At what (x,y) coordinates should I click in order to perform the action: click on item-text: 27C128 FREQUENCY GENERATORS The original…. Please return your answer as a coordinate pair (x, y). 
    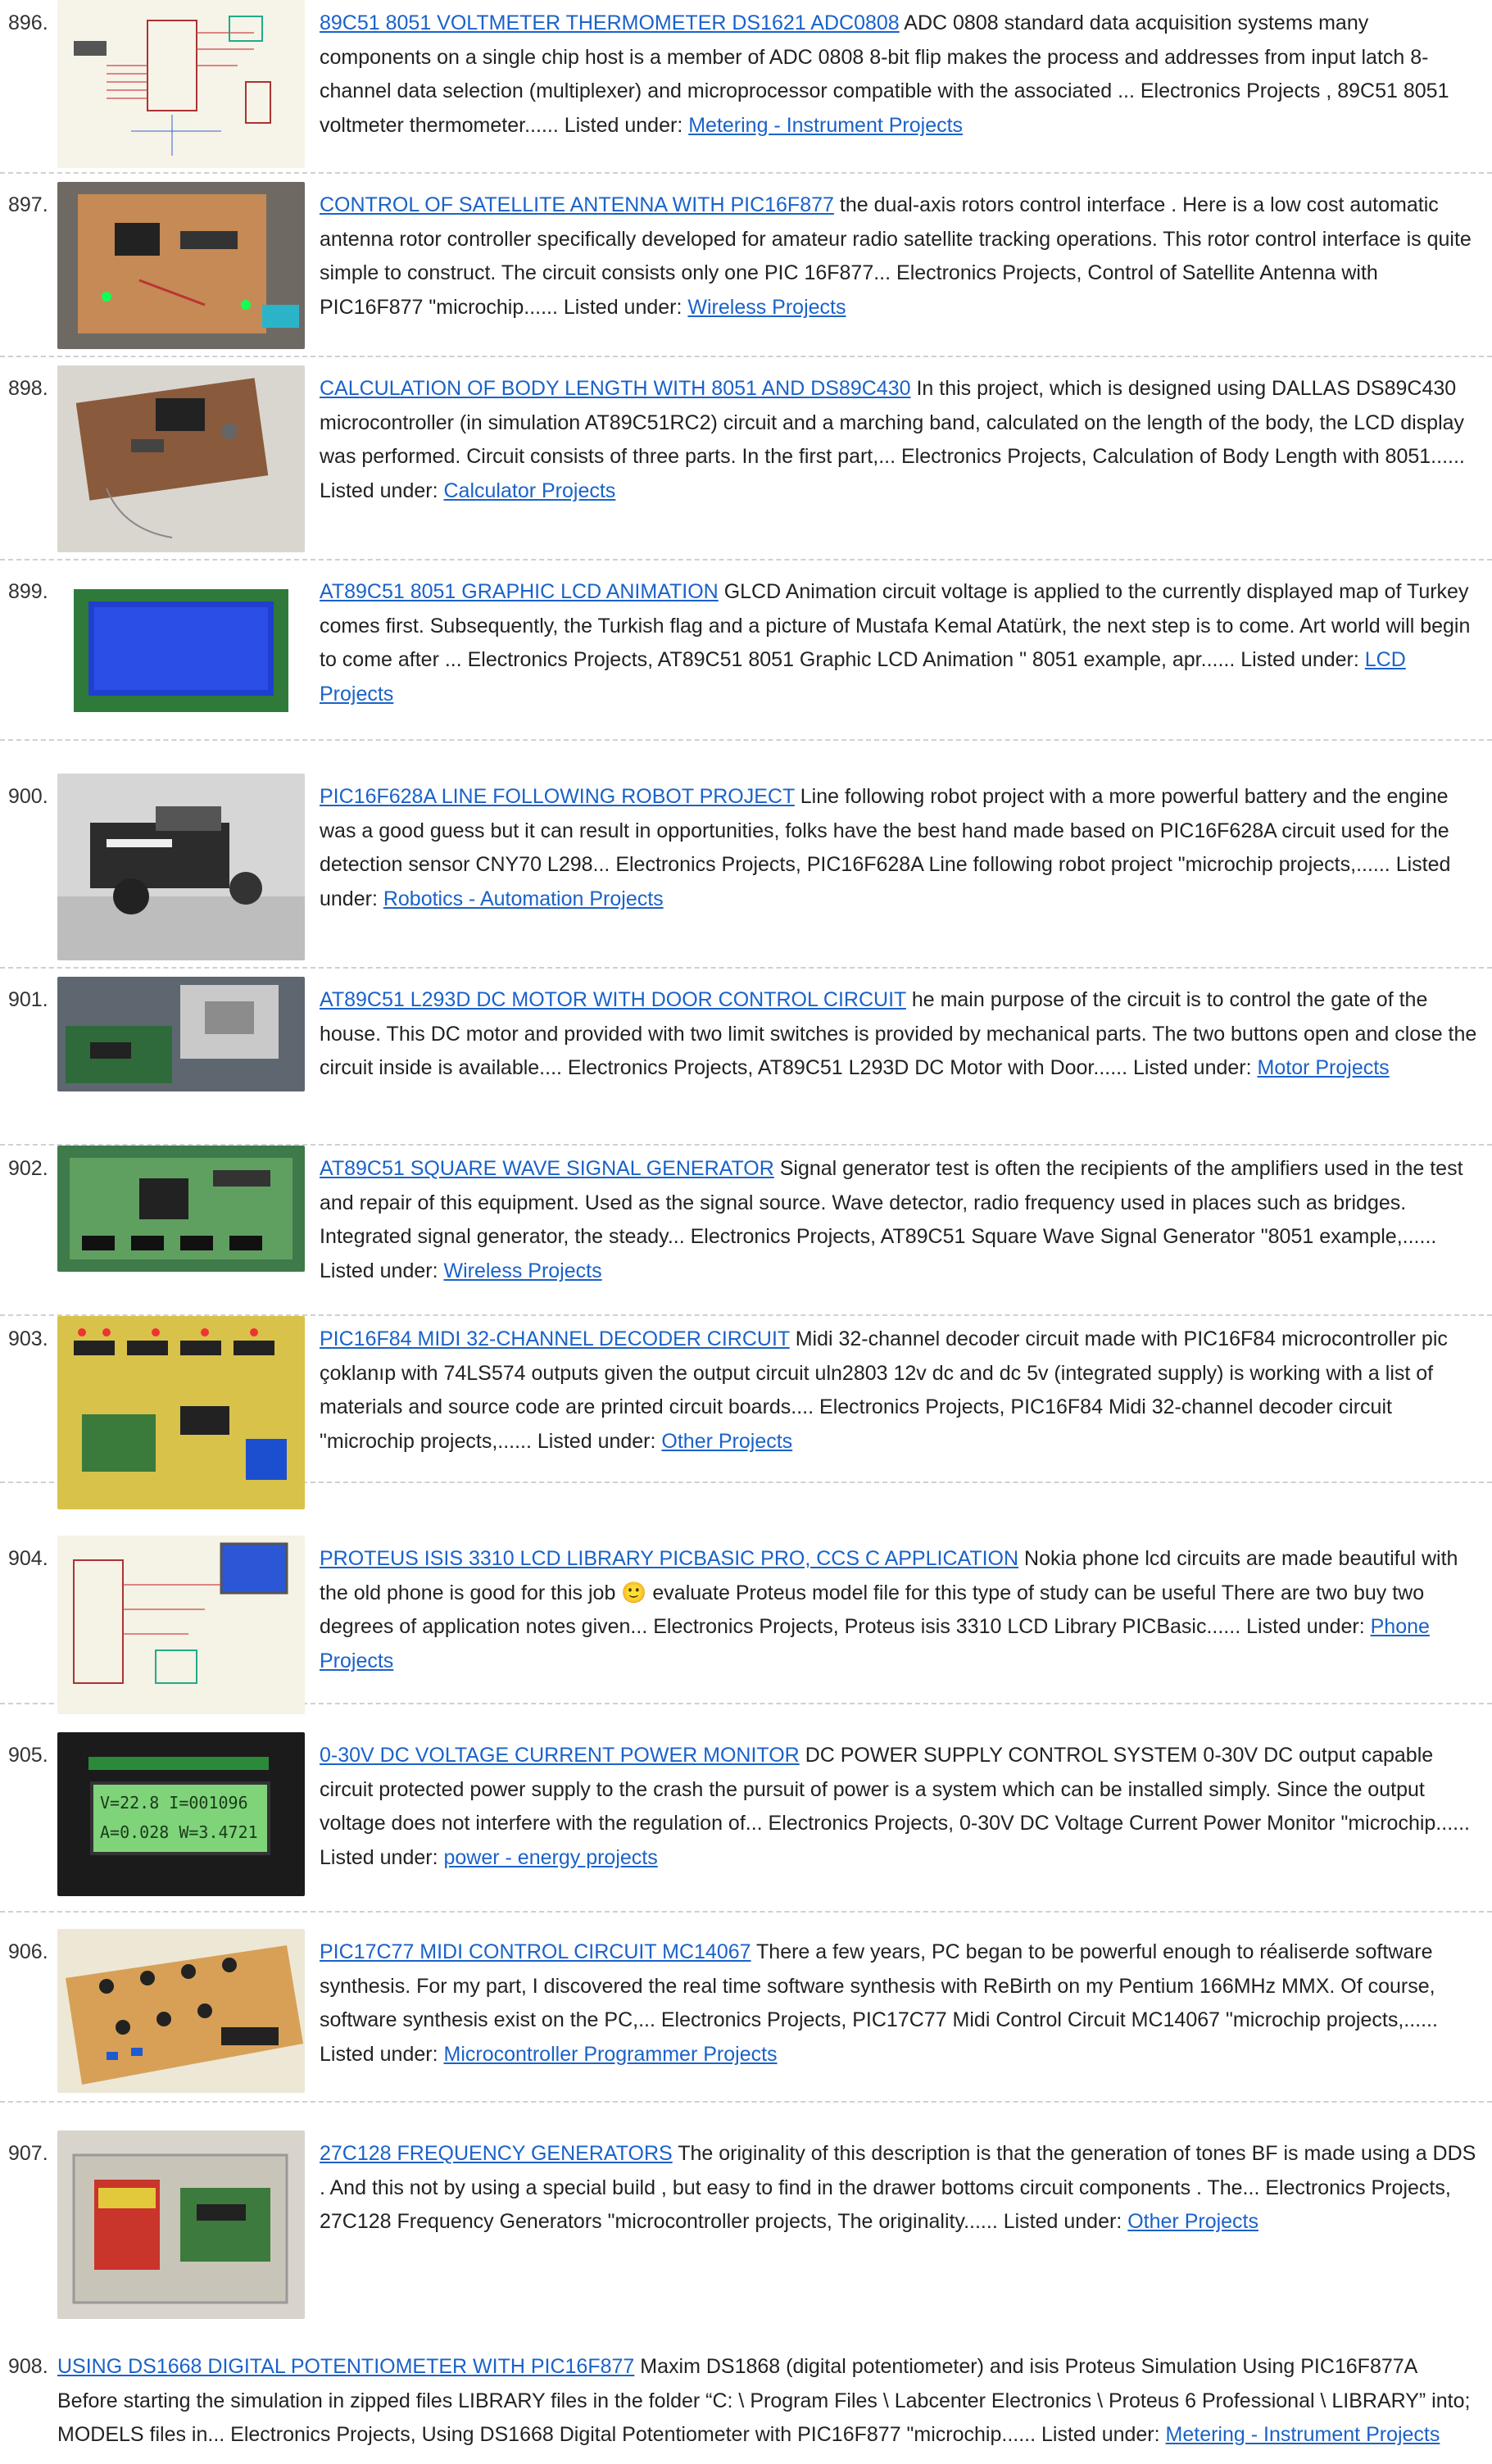
    Looking at the image, I should click on (901, 2188).